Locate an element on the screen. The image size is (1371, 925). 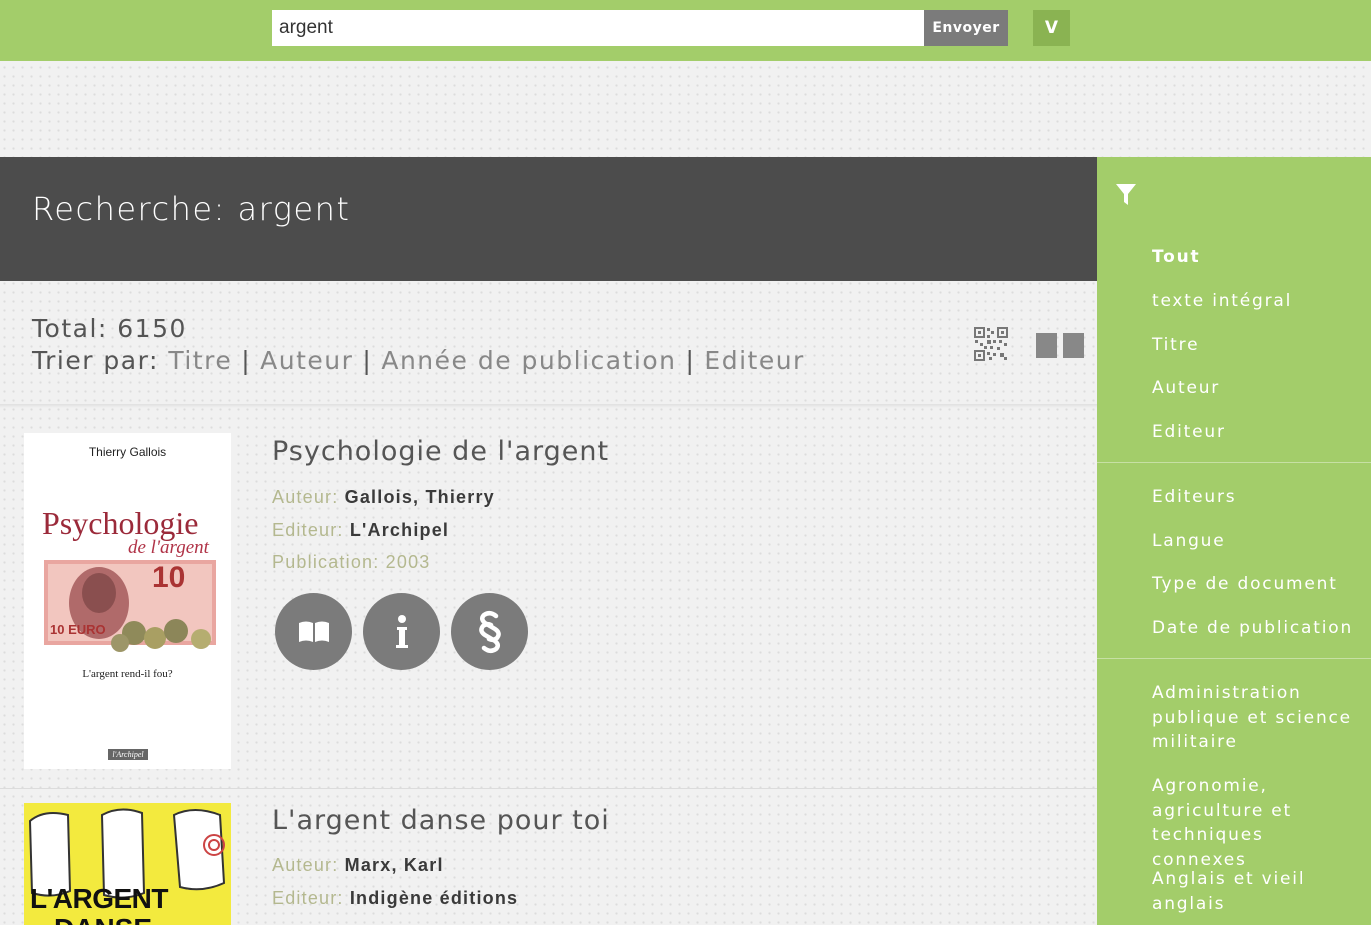
cover-author: Thierry Gallois is located at coordinates (127, 452).